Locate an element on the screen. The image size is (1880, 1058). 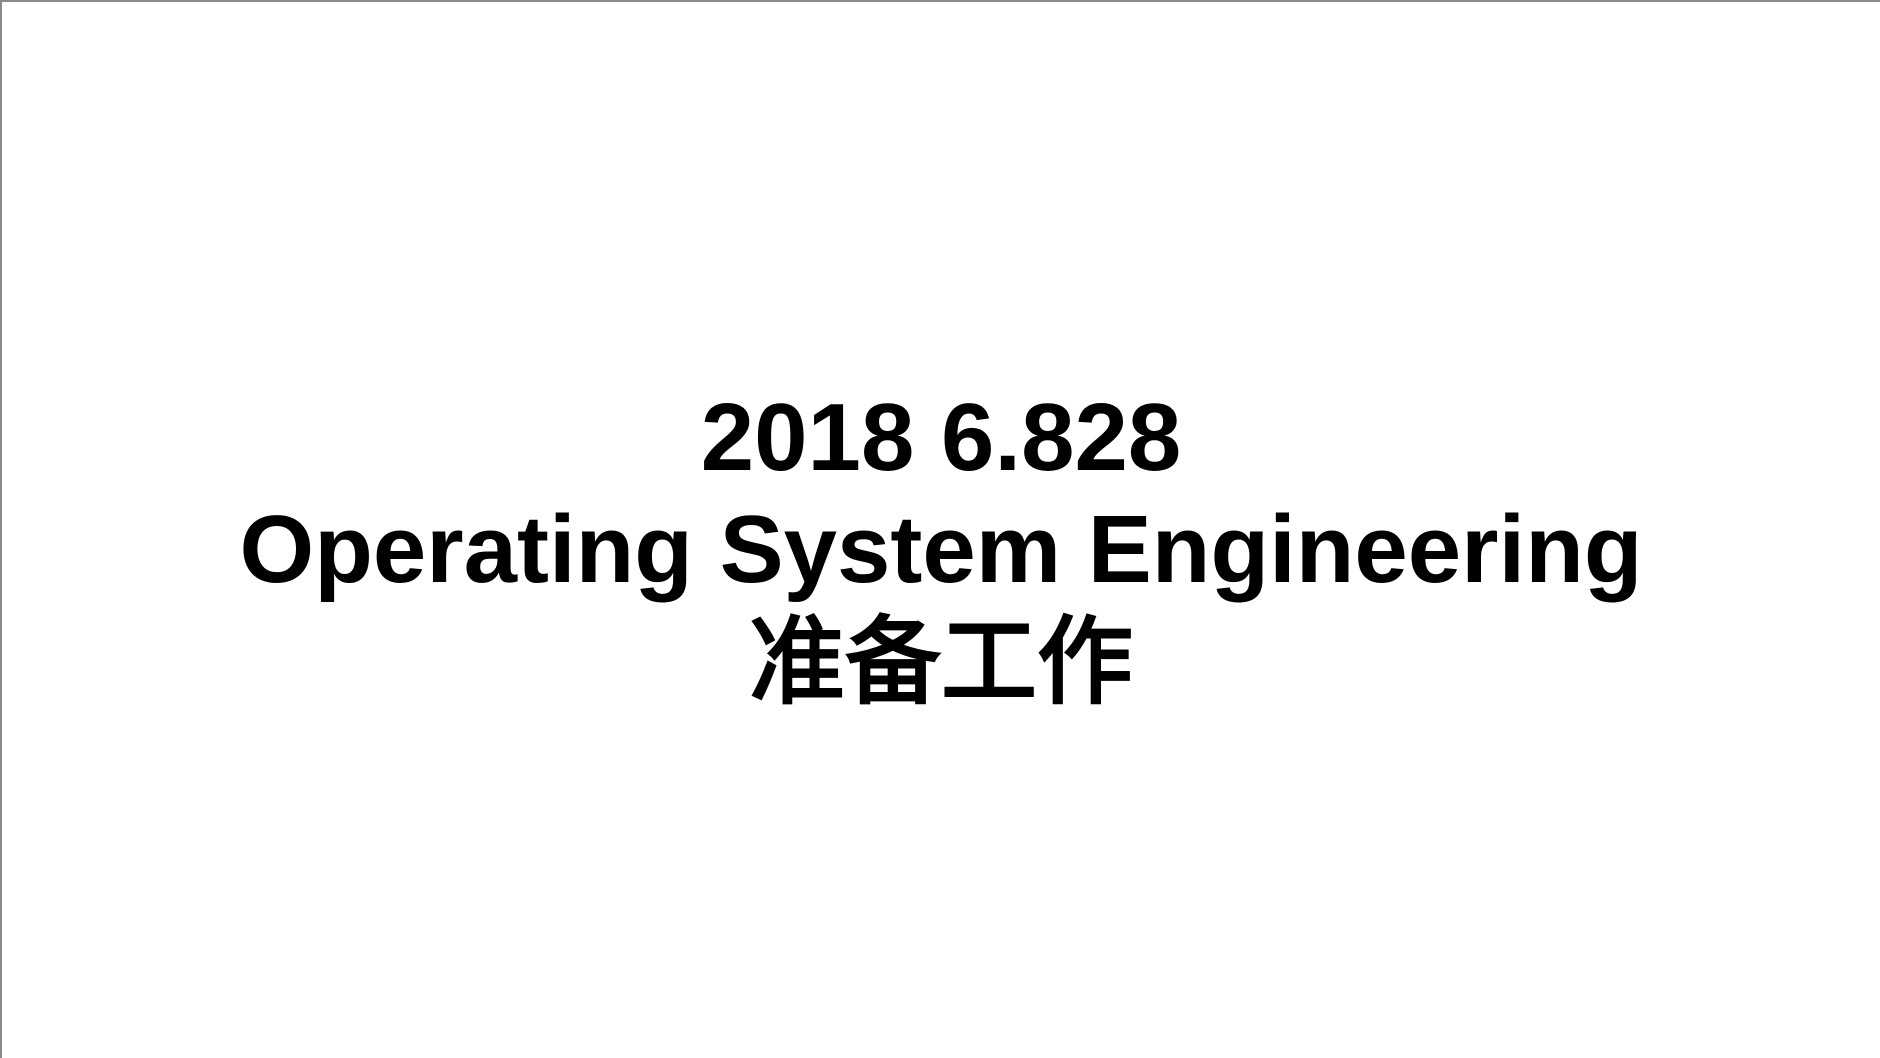
title-line-subject: Operating System Engineering is located at coordinates (941, 549).